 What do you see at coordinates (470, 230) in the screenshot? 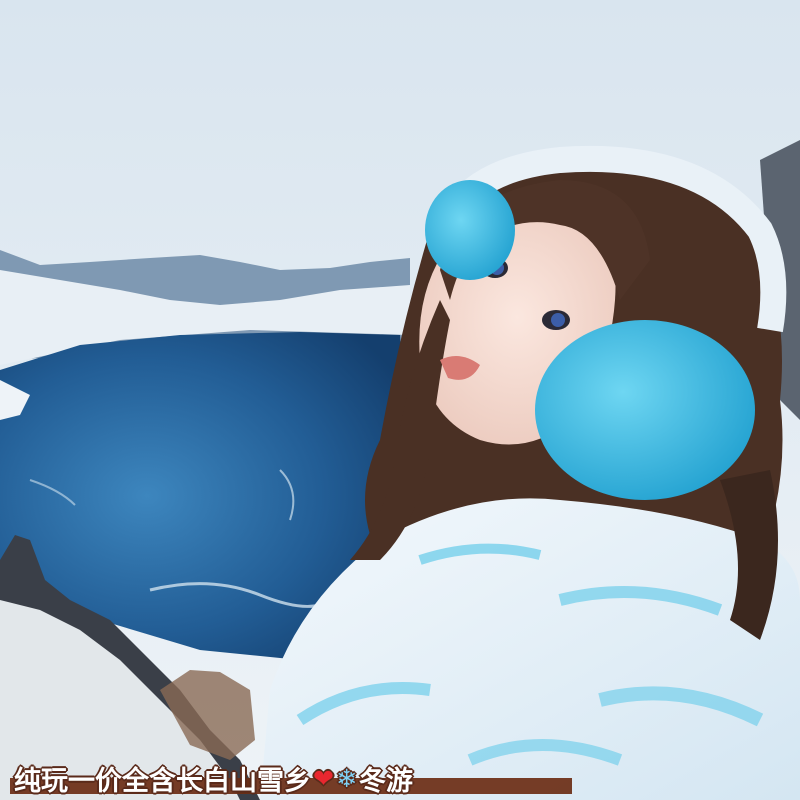
I see `earmuff-left` at bounding box center [470, 230].